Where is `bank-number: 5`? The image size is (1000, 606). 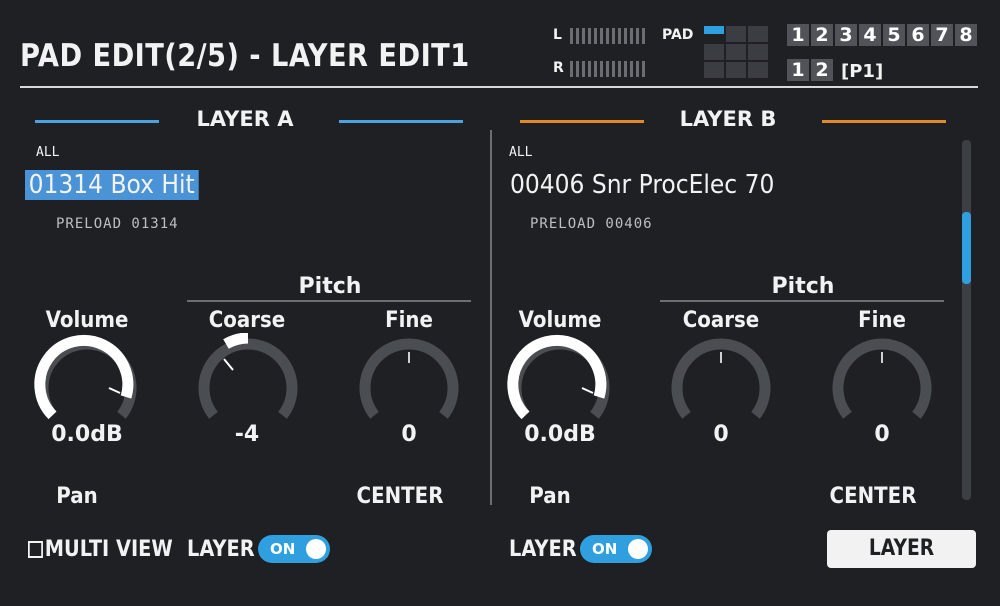
bank-number: 5 is located at coordinates (894, 35).